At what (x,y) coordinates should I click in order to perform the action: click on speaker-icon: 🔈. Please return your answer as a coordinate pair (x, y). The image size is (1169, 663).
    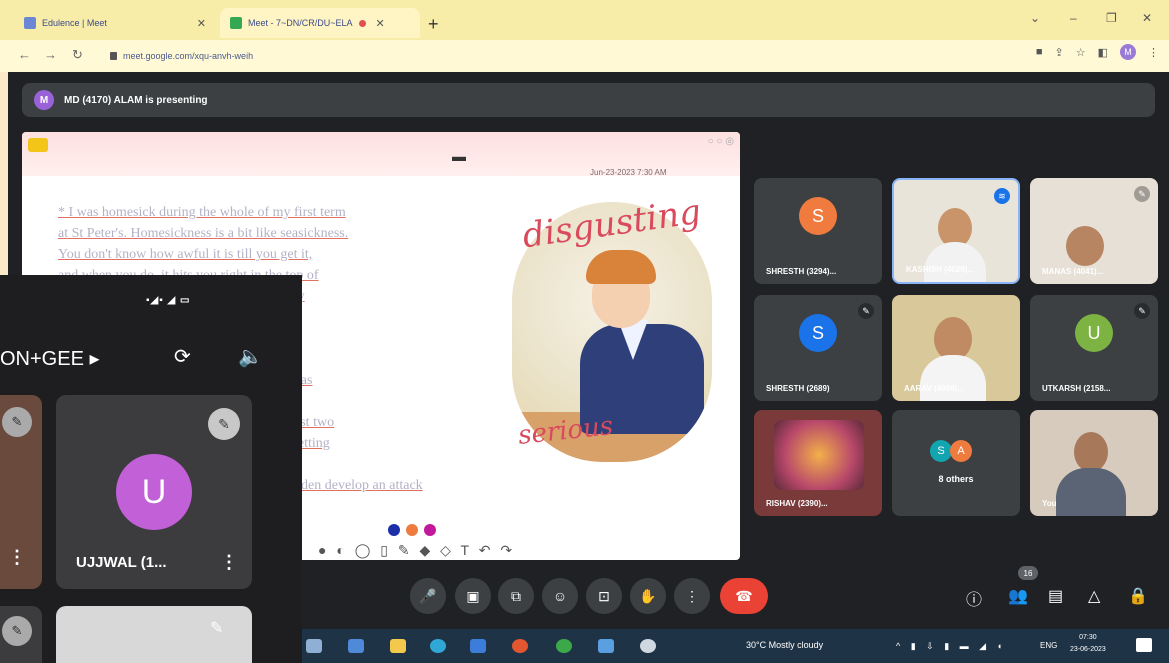
    Looking at the image, I should click on (250, 356).